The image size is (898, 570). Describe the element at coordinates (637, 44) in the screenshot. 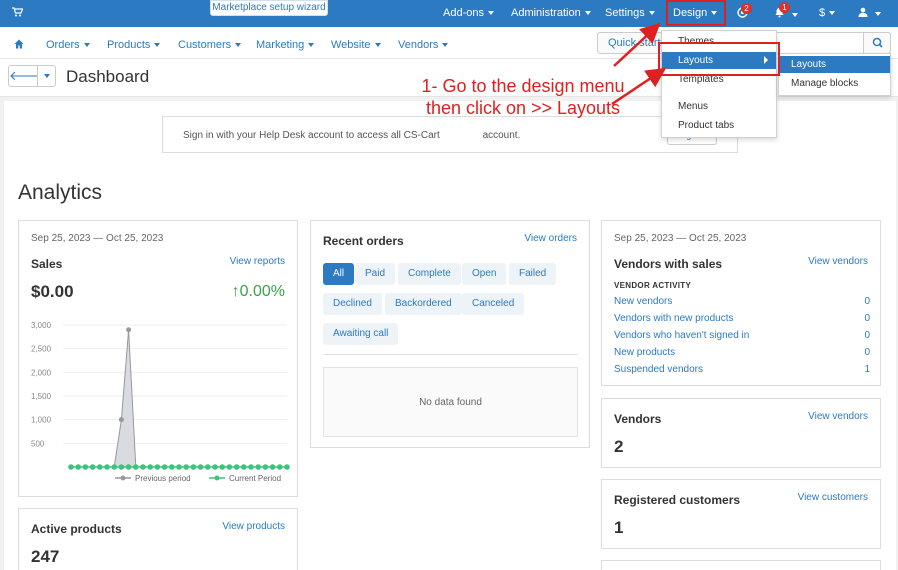

I see `annotation-arrow` at that location.